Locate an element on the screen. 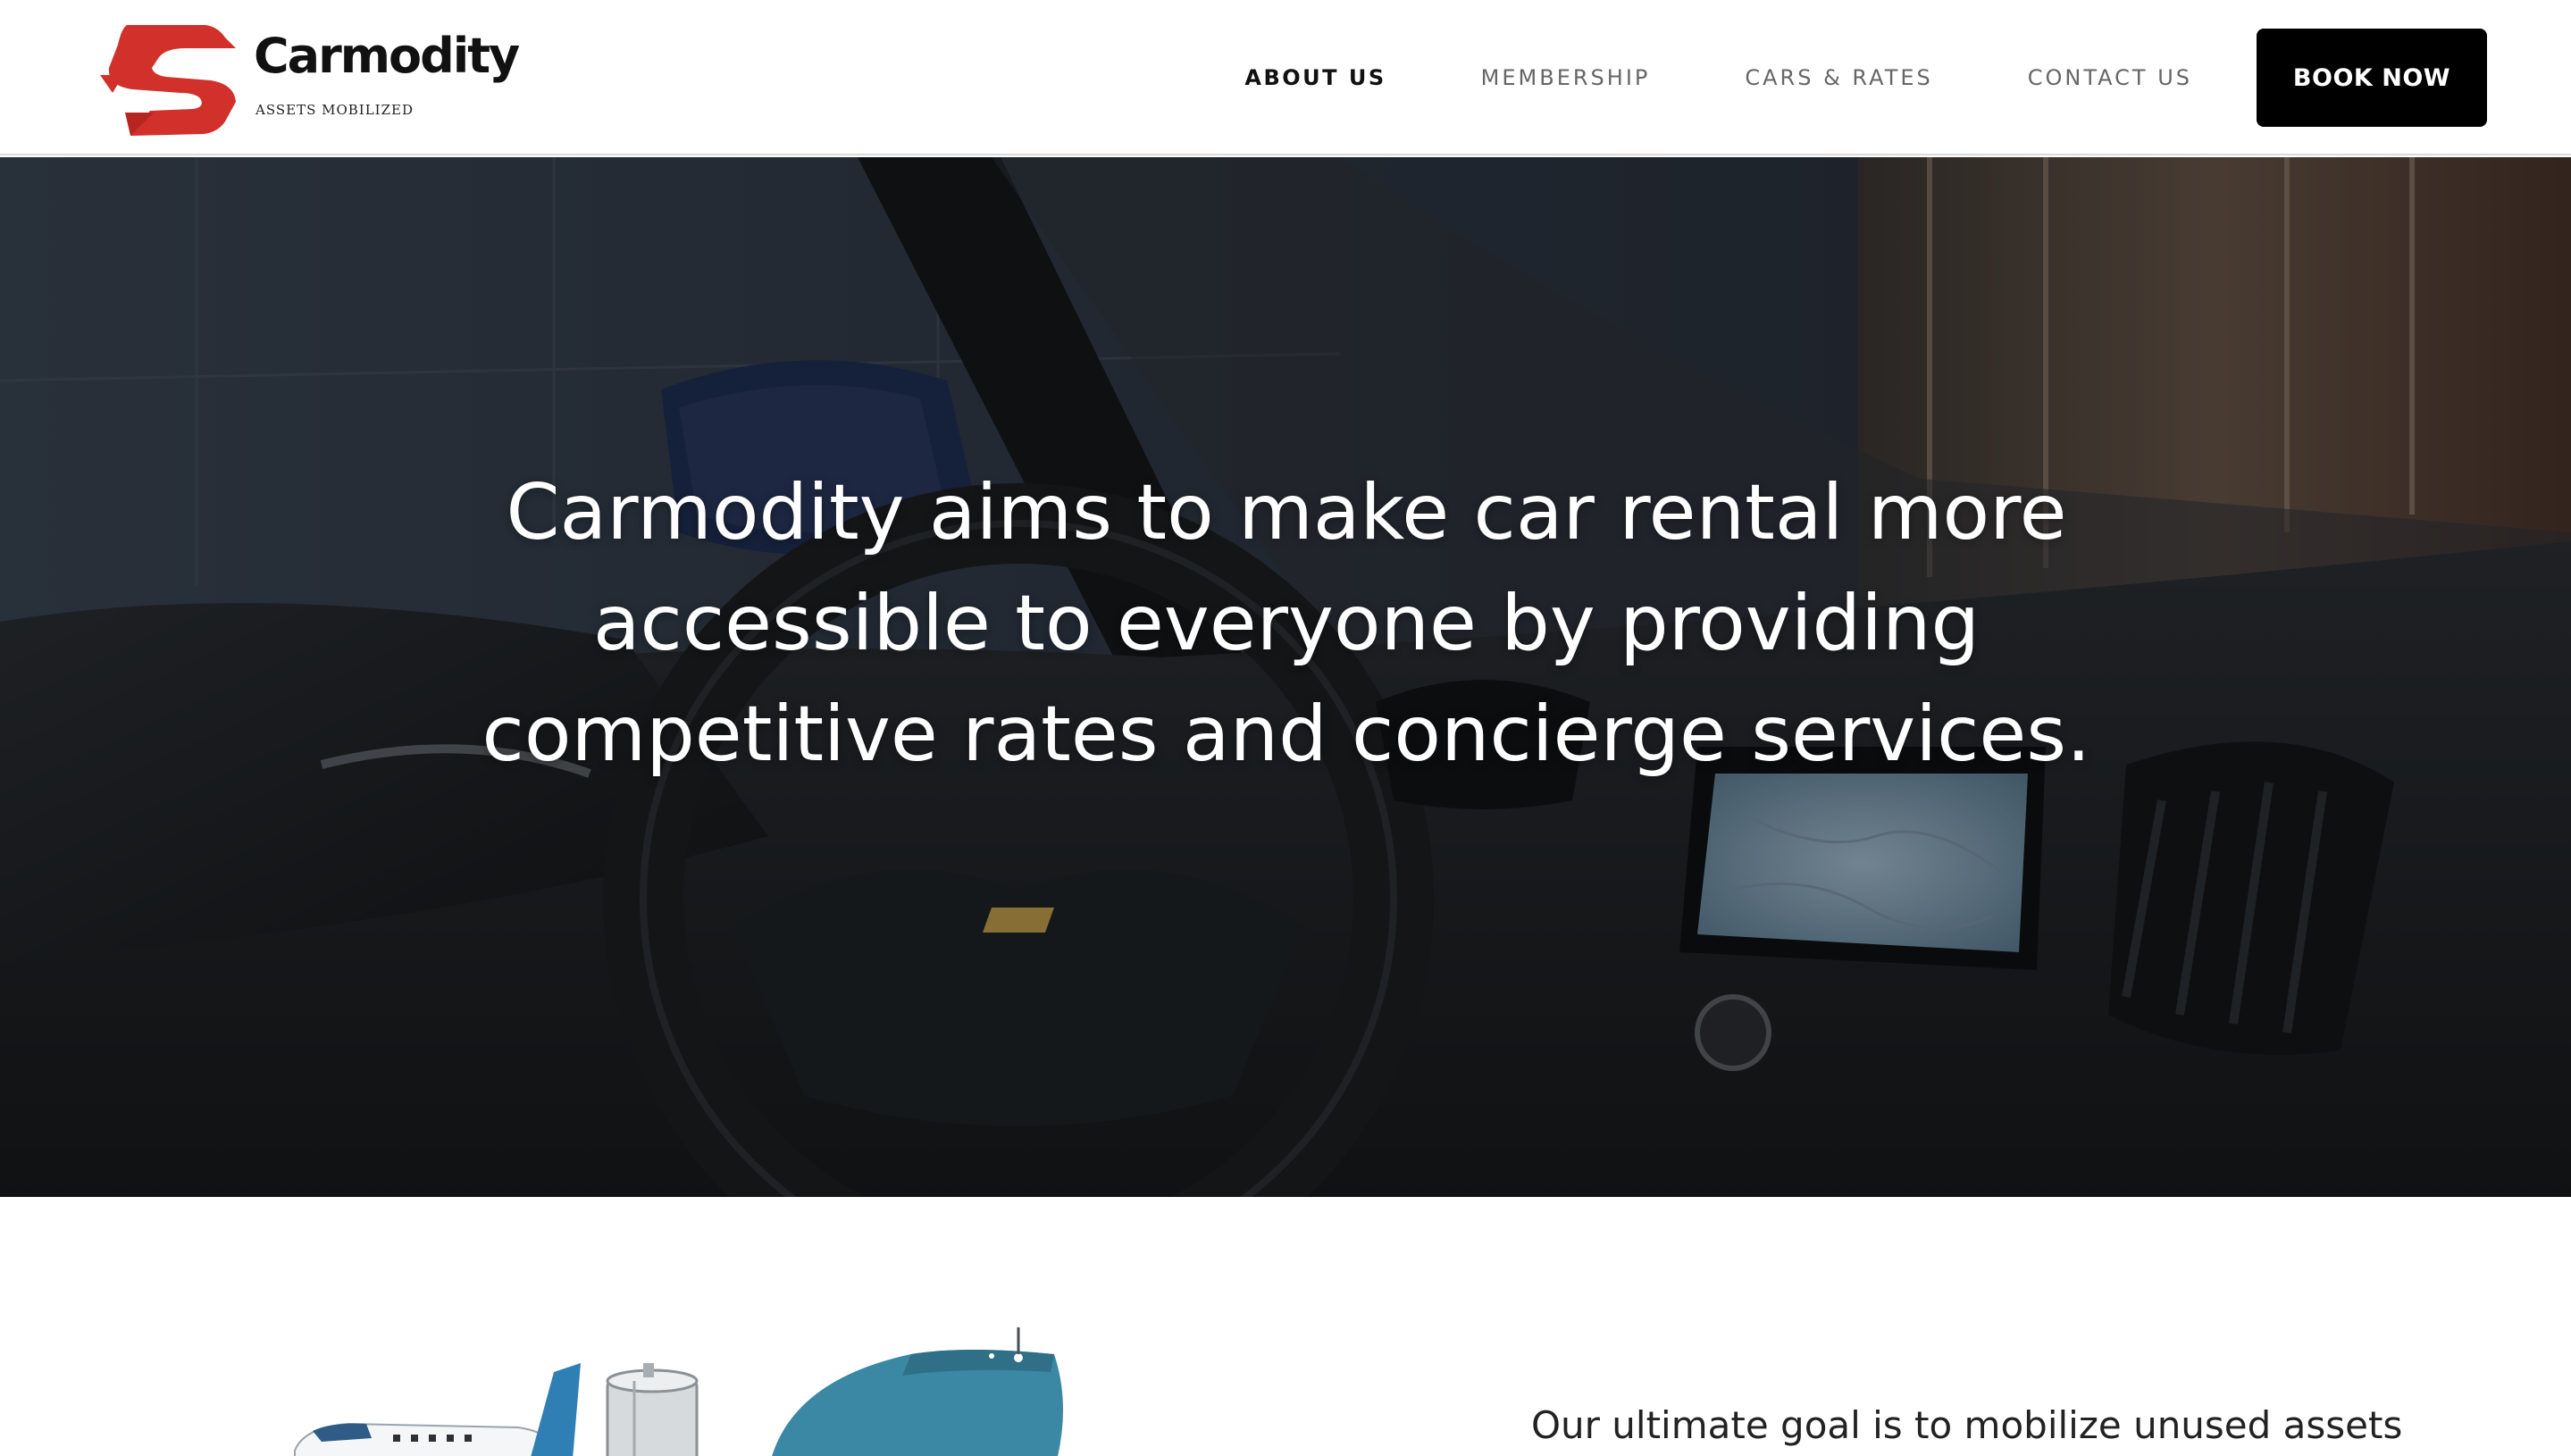 The width and height of the screenshot is (2571, 1456). carmodity-logo: Carmodity ASSETS MOBILIZED is located at coordinates (310, 80).